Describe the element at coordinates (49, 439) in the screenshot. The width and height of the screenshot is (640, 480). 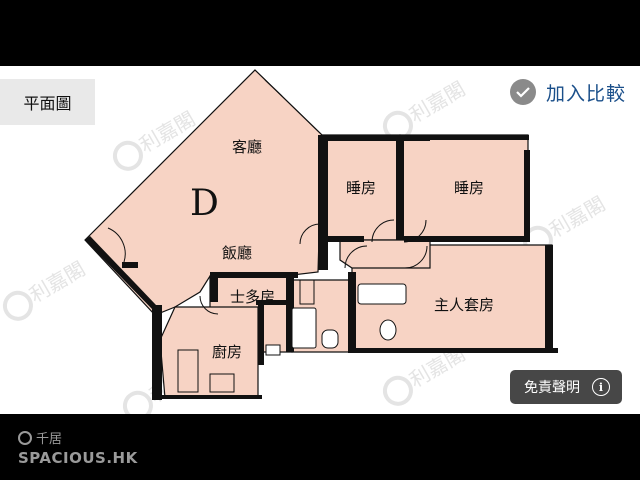
I see `brand-cn: 千居` at that location.